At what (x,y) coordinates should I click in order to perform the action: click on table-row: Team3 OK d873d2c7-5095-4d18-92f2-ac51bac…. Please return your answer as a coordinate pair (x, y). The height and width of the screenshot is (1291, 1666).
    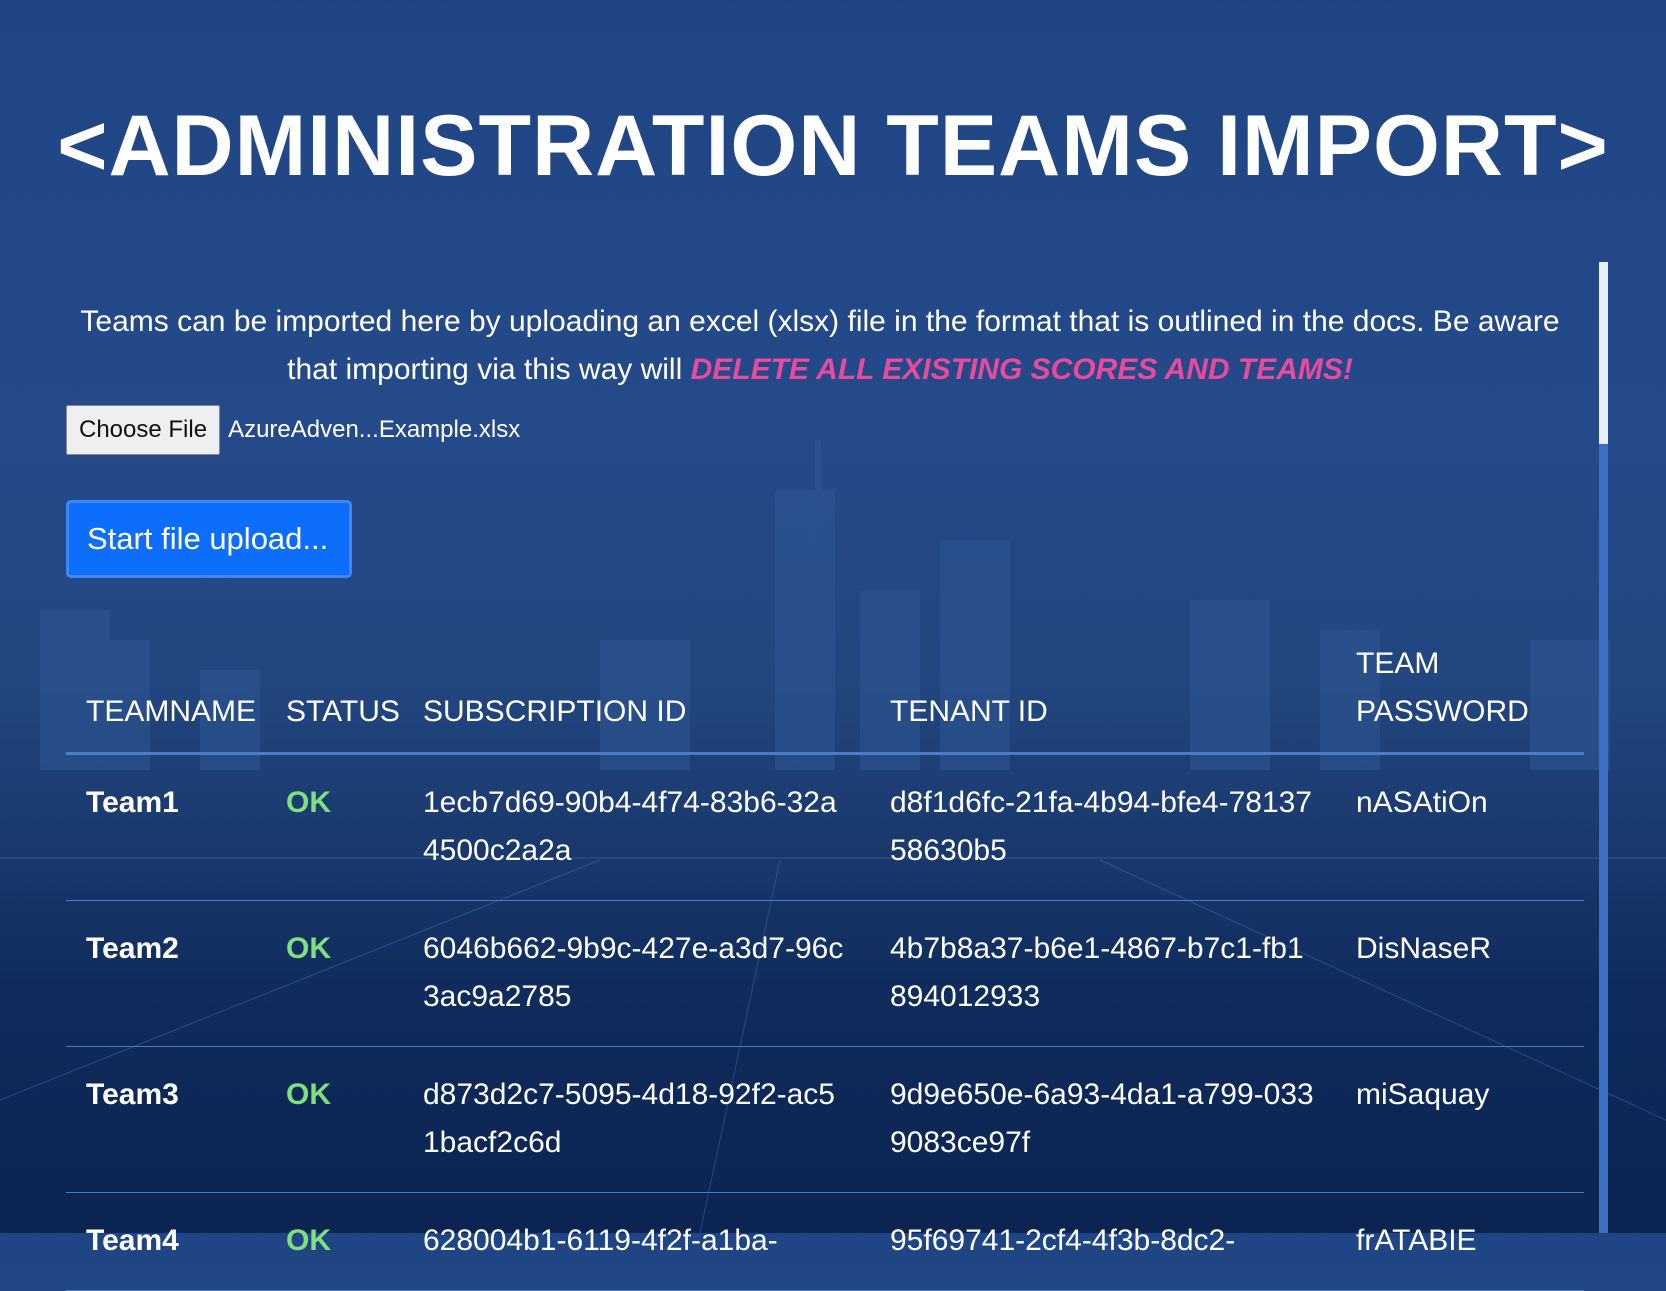
    Looking at the image, I should click on (825, 1119).